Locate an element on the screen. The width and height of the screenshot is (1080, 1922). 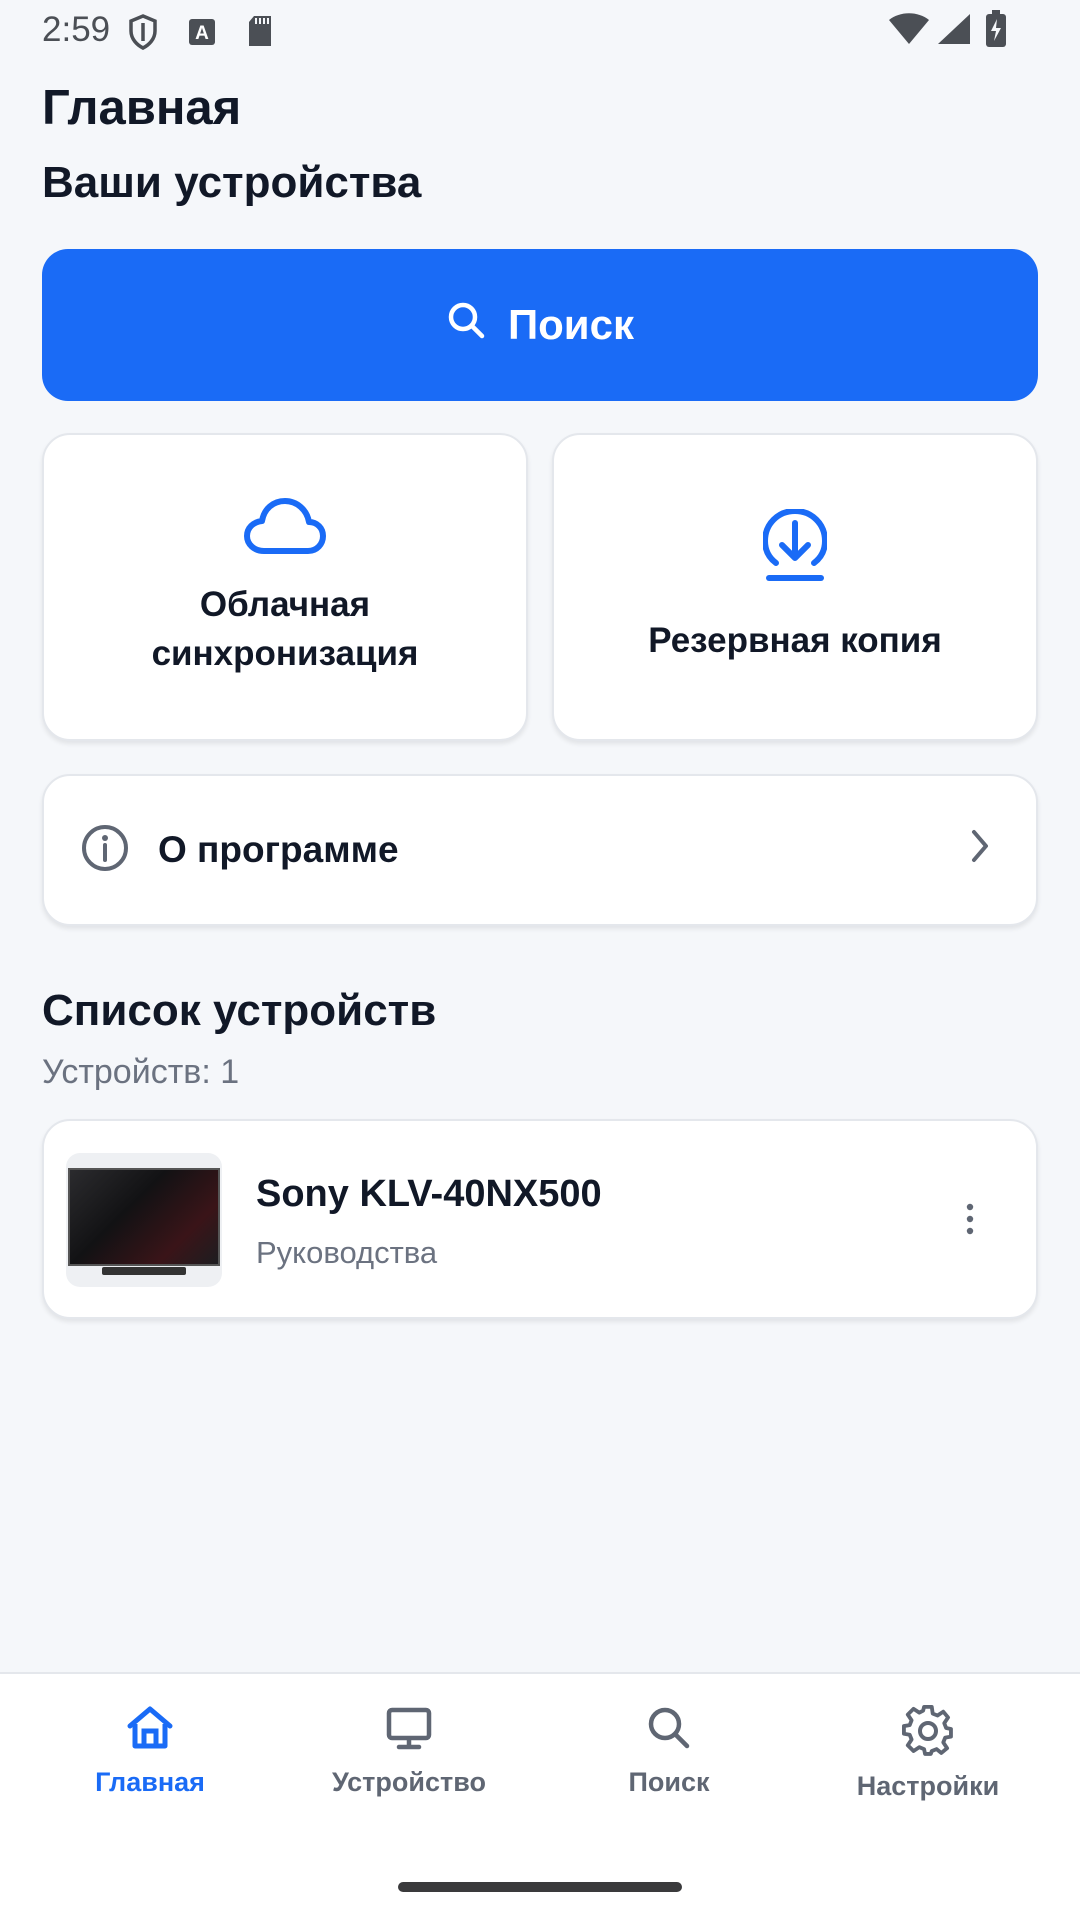
chevron-right-icon is located at coordinates (980, 848).